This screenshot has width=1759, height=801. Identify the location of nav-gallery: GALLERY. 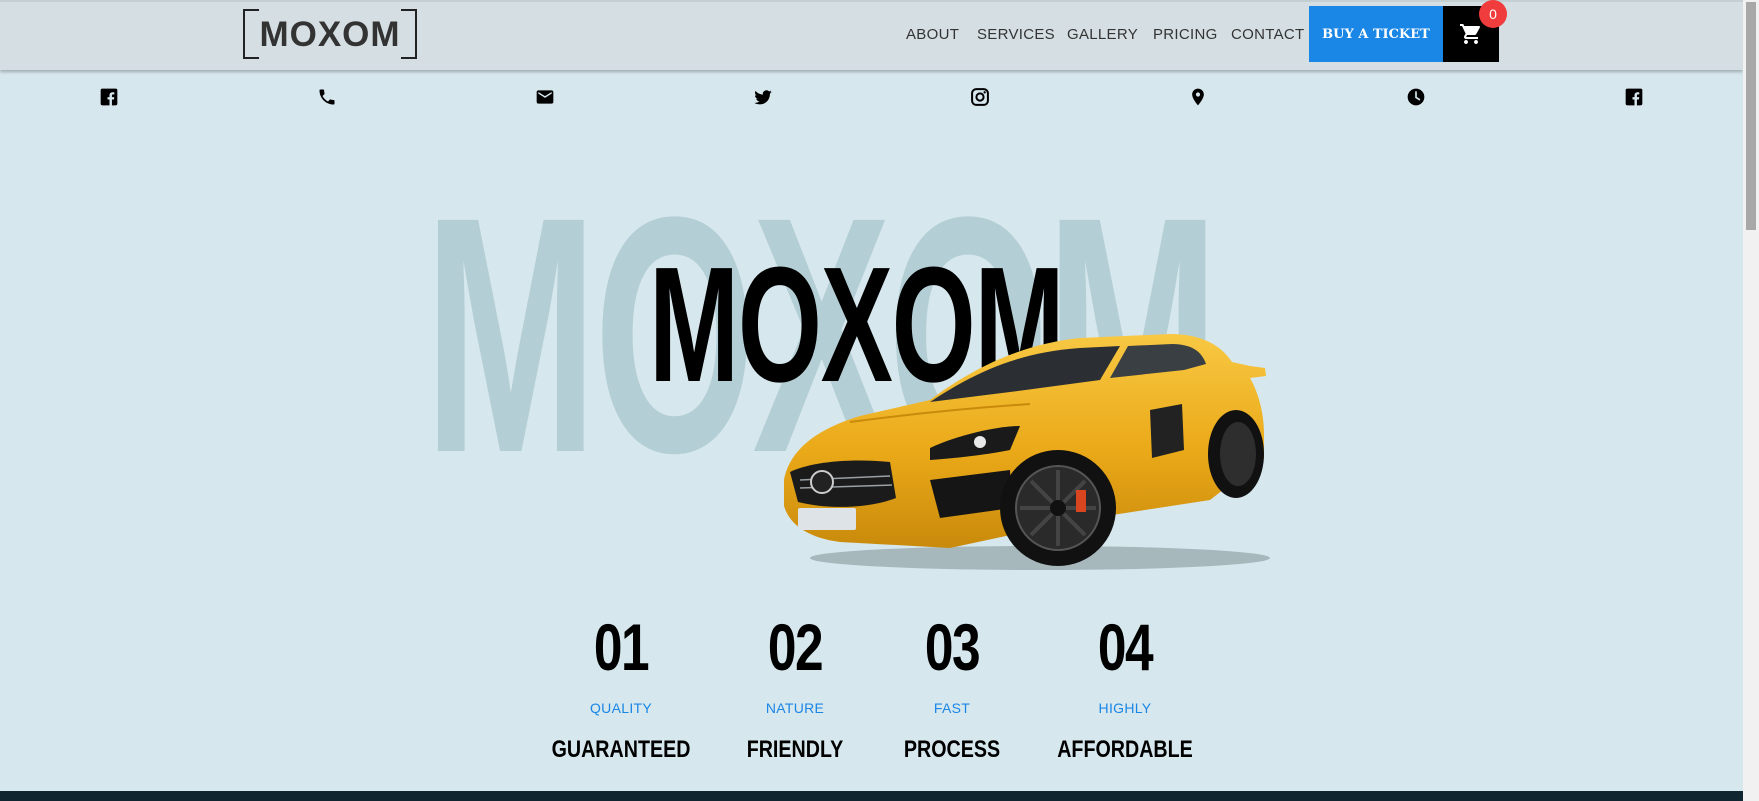
(1102, 34).